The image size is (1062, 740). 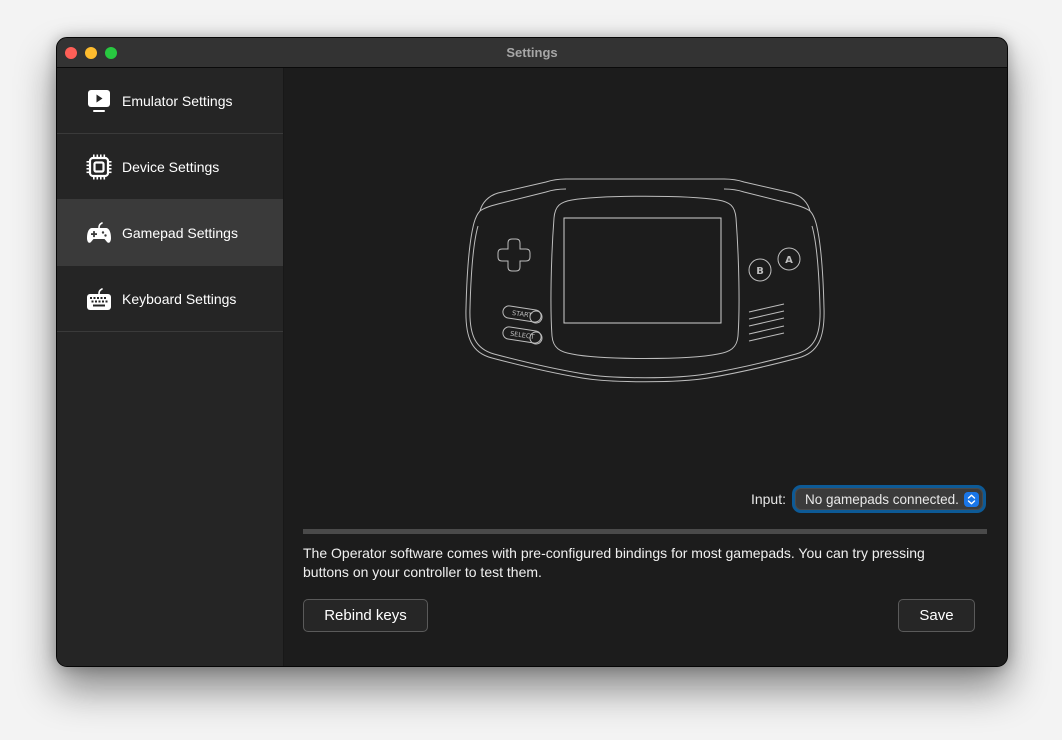 I want to click on rebind-keys-button: Rebind keys, so click(x=365, y=615).